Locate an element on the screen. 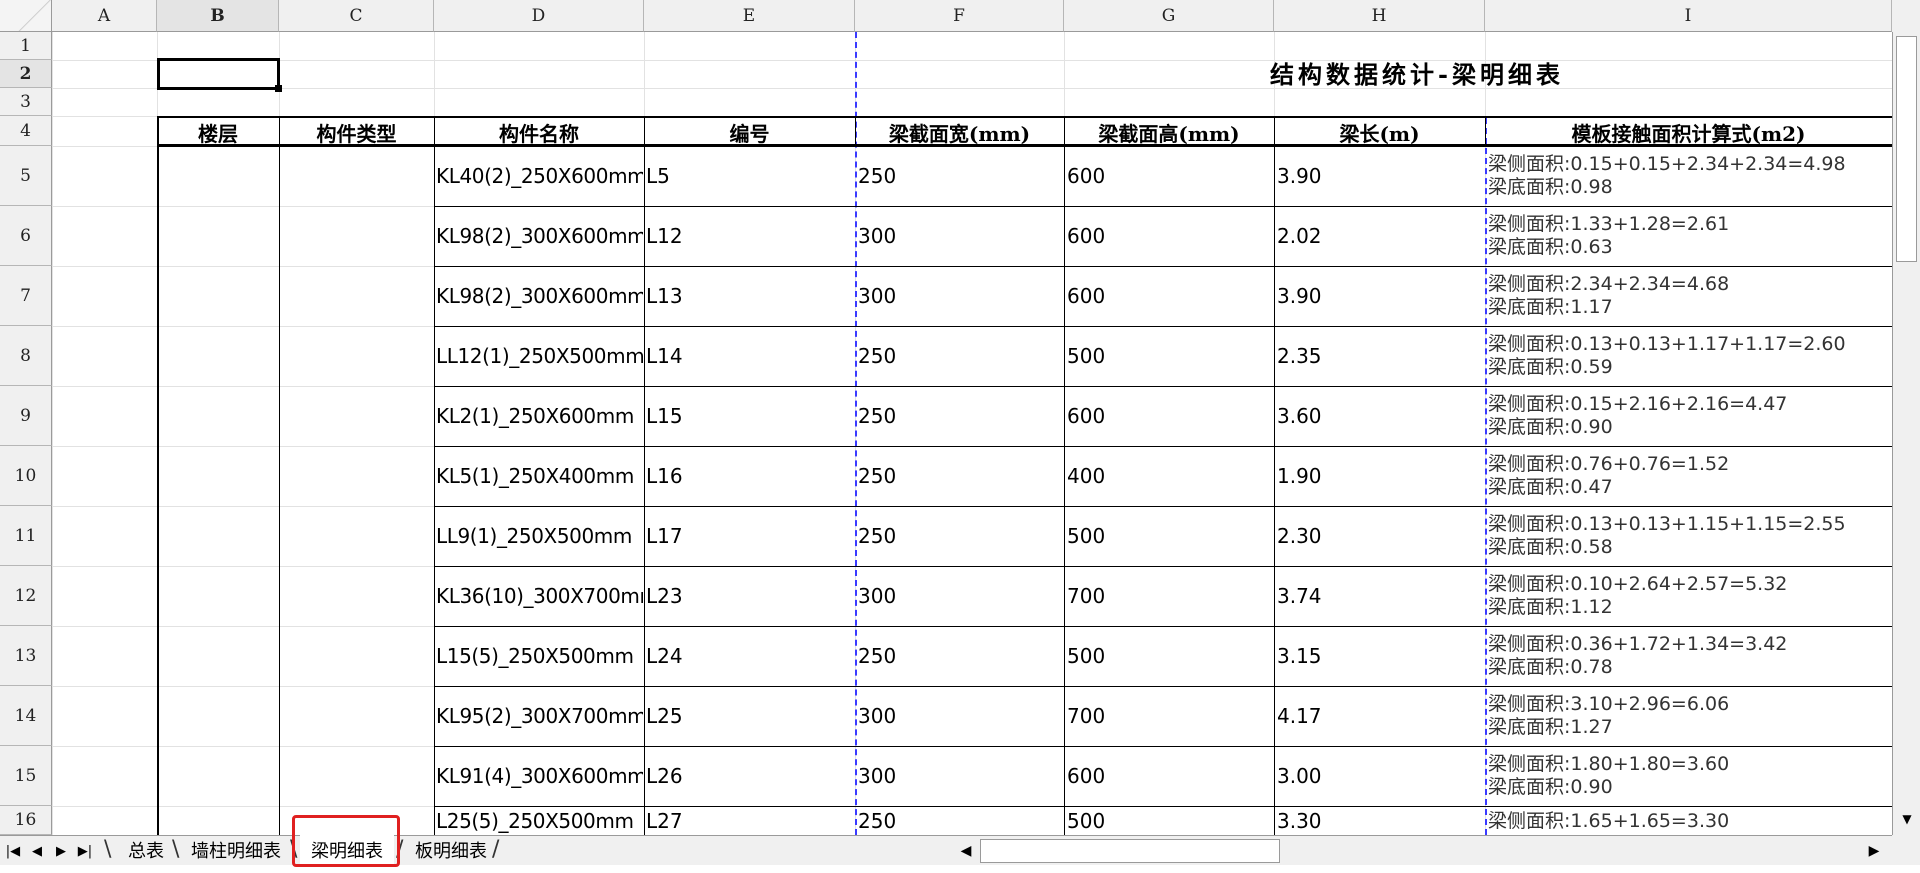 The height and width of the screenshot is (873, 1920). row-header-11: 11 is located at coordinates (26, 536).